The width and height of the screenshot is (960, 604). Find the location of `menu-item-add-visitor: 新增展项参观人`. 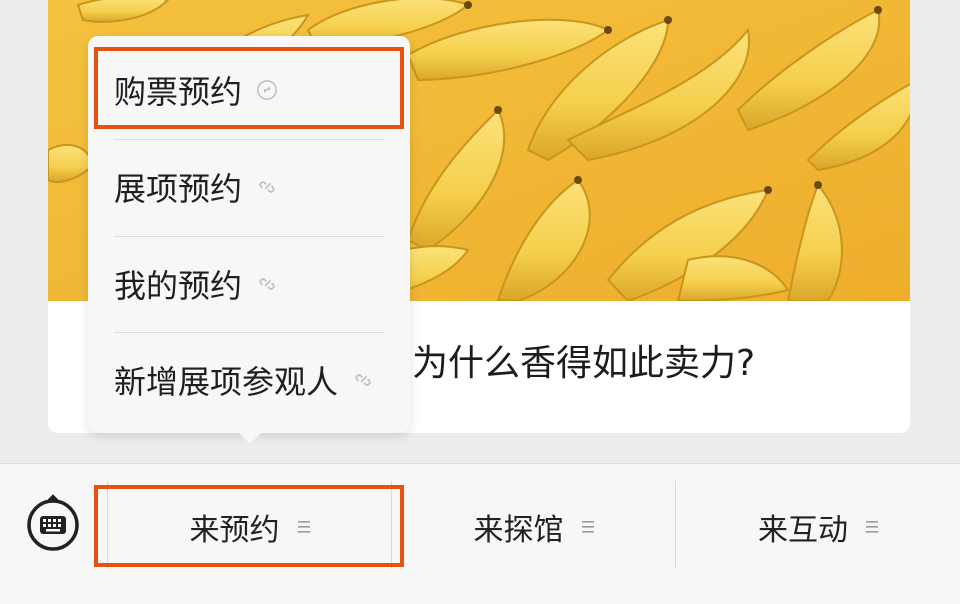

menu-item-add-visitor: 新增展项参观人 is located at coordinates (249, 380).